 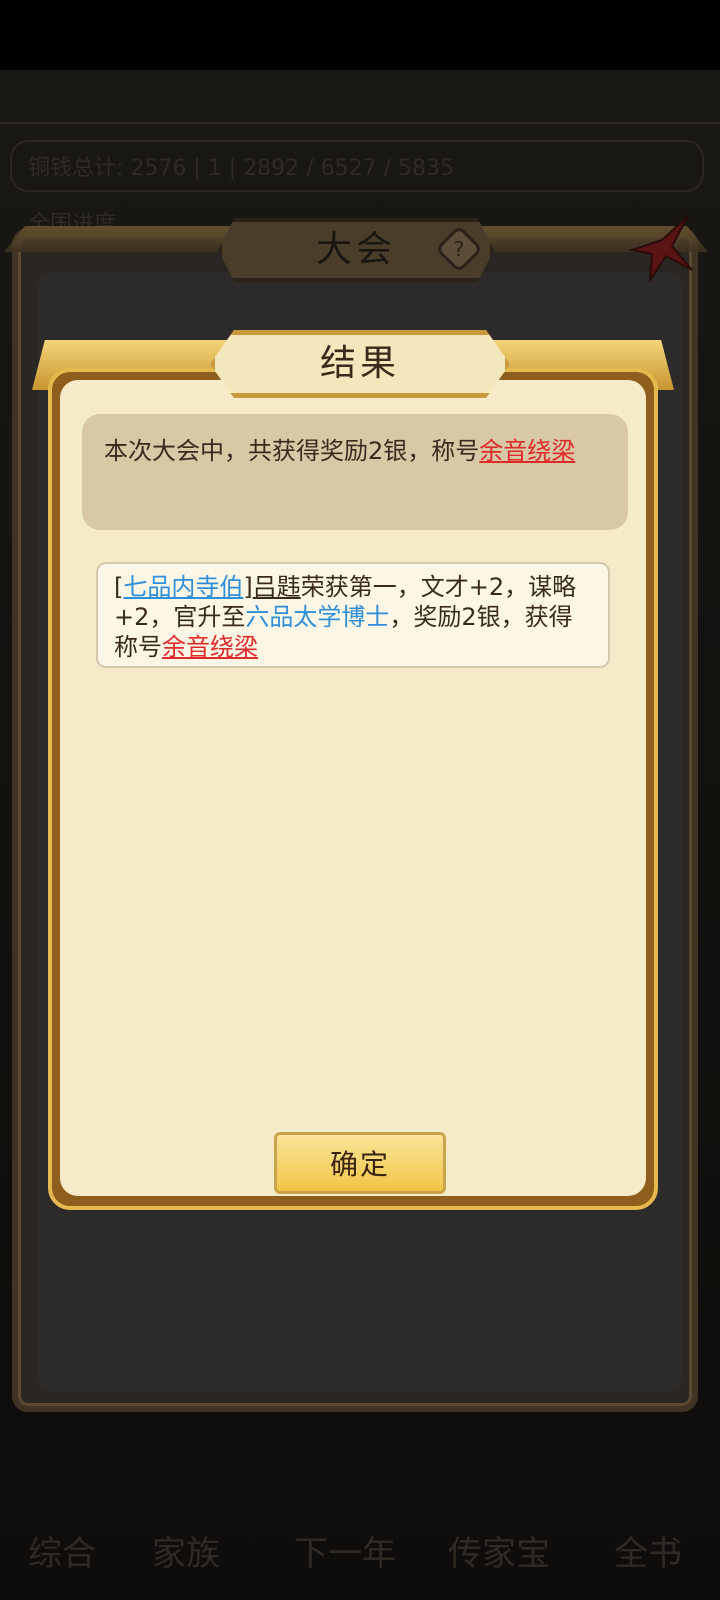 What do you see at coordinates (360, 35) in the screenshot?
I see `status-bar` at bounding box center [360, 35].